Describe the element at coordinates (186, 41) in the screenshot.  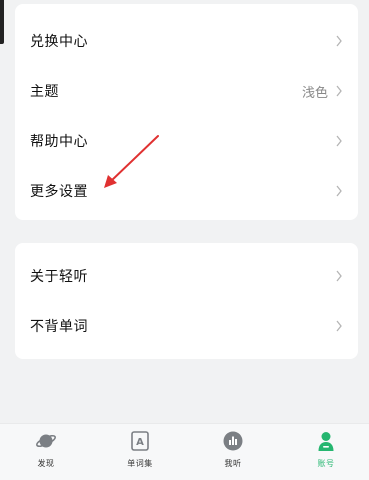
I see `row-redeem-center: 兑换中心` at that location.